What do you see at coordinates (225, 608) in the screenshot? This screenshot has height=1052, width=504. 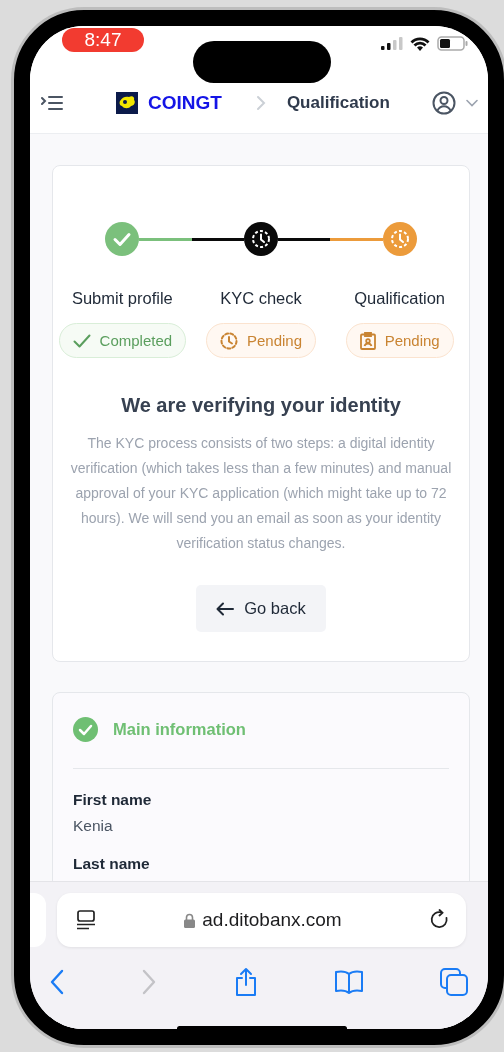 I see `arrow-left-icon` at bounding box center [225, 608].